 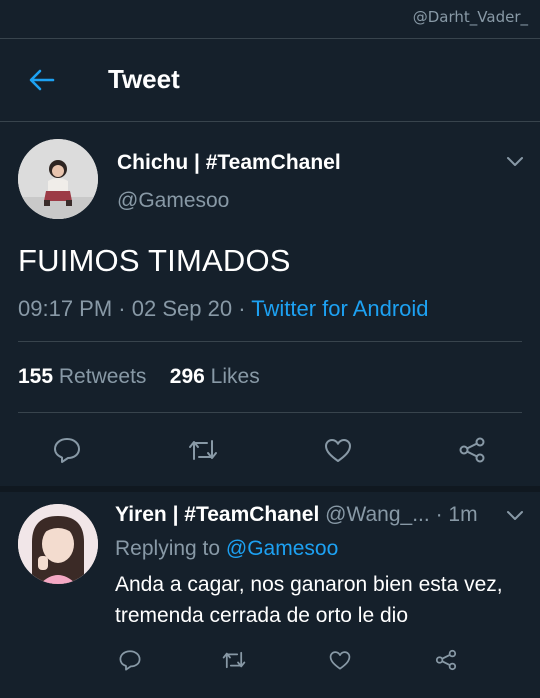 What do you see at coordinates (339, 308) in the screenshot?
I see `tweet-source-link: Twitter for Android` at bounding box center [339, 308].